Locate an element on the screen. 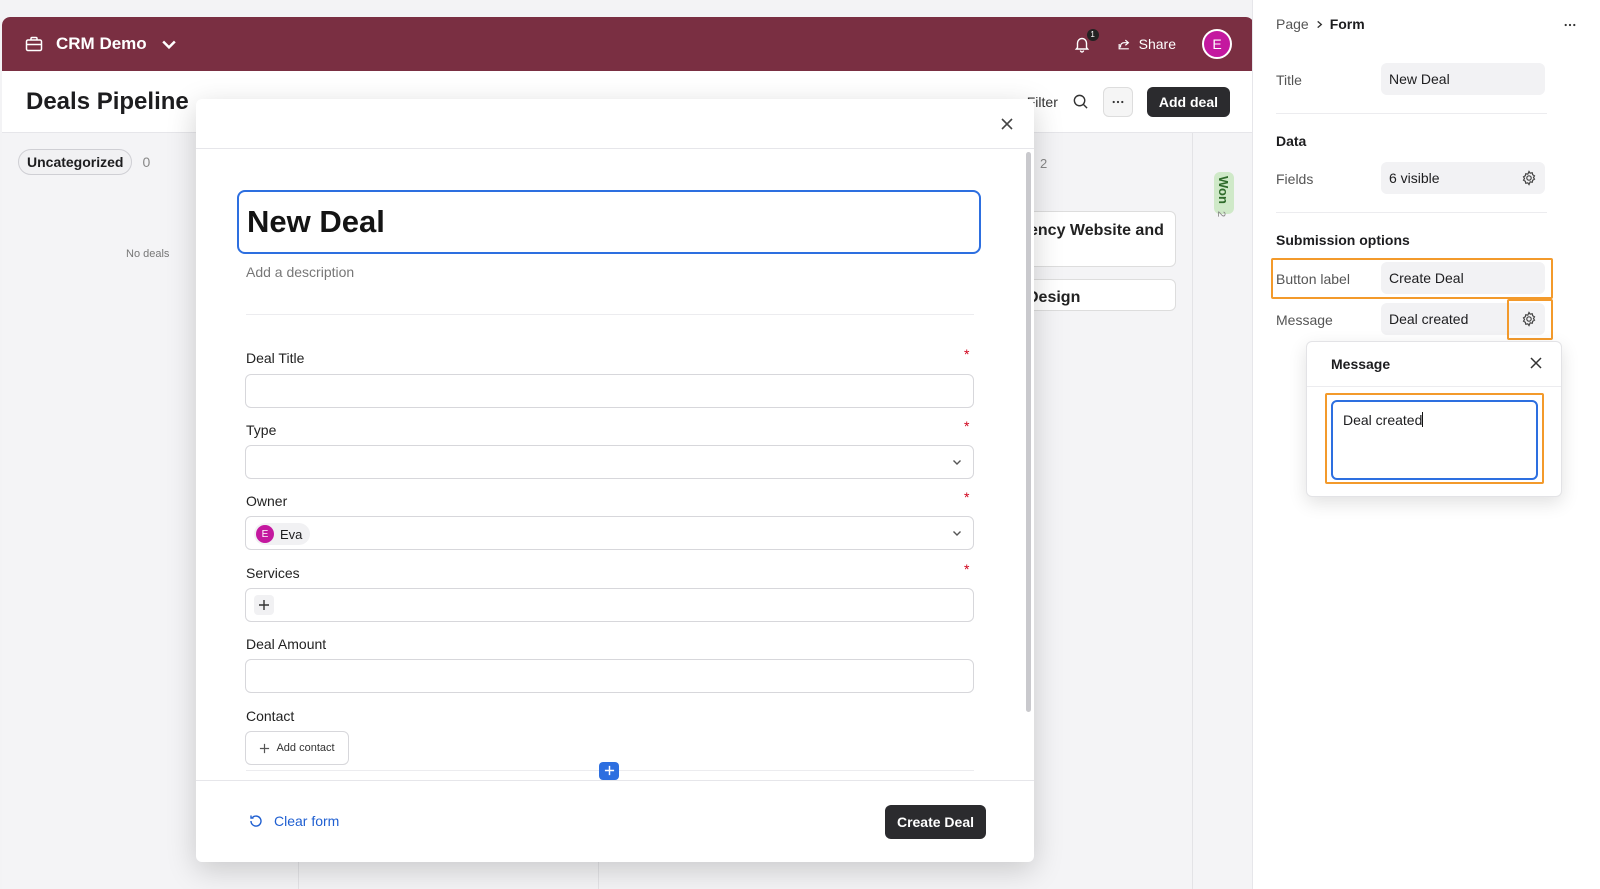 This screenshot has height=889, width=1600. owner-name: Eva is located at coordinates (291, 534).